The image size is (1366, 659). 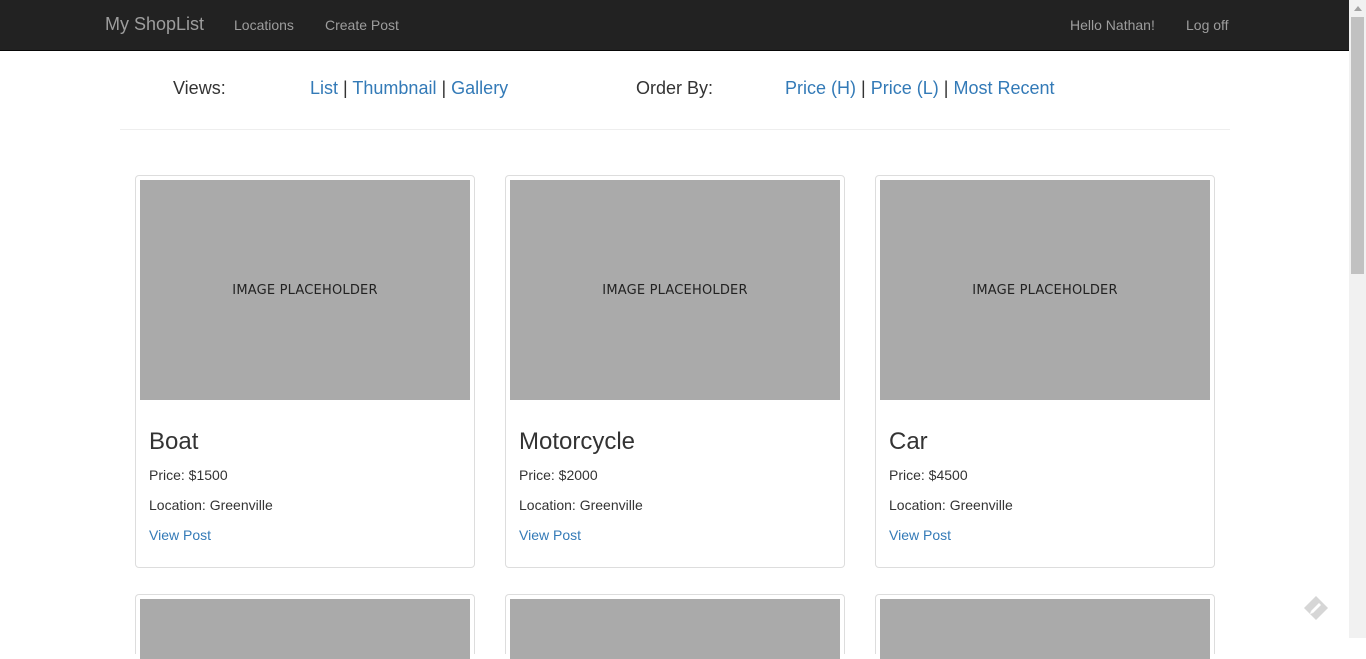 I want to click on order-price-low-link: Price (L), so click(x=905, y=88).